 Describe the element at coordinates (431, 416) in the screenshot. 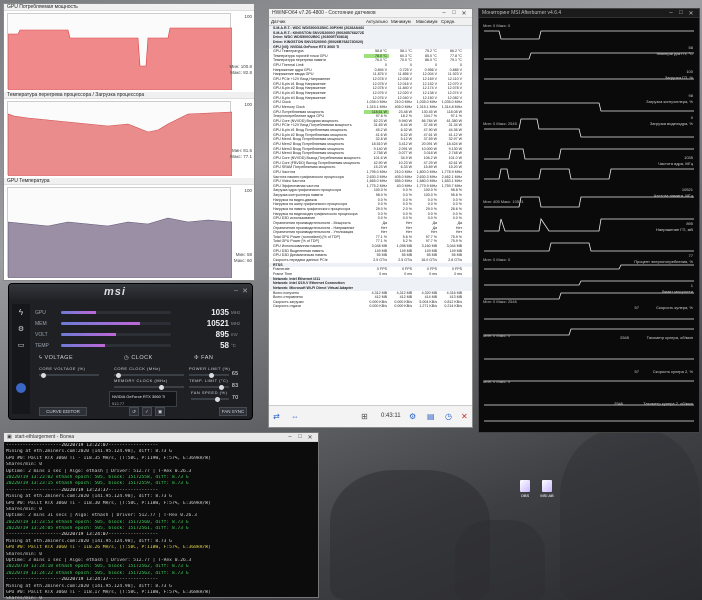

I see `report-icon: ▤` at that location.